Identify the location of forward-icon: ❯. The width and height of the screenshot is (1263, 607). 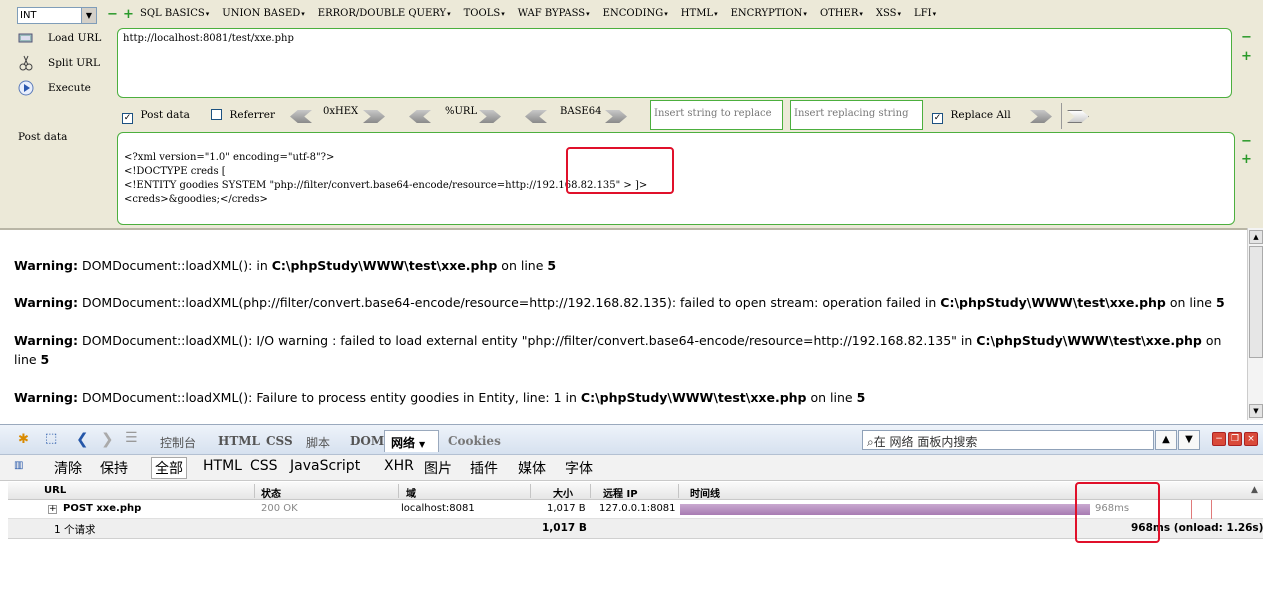
(107, 439).